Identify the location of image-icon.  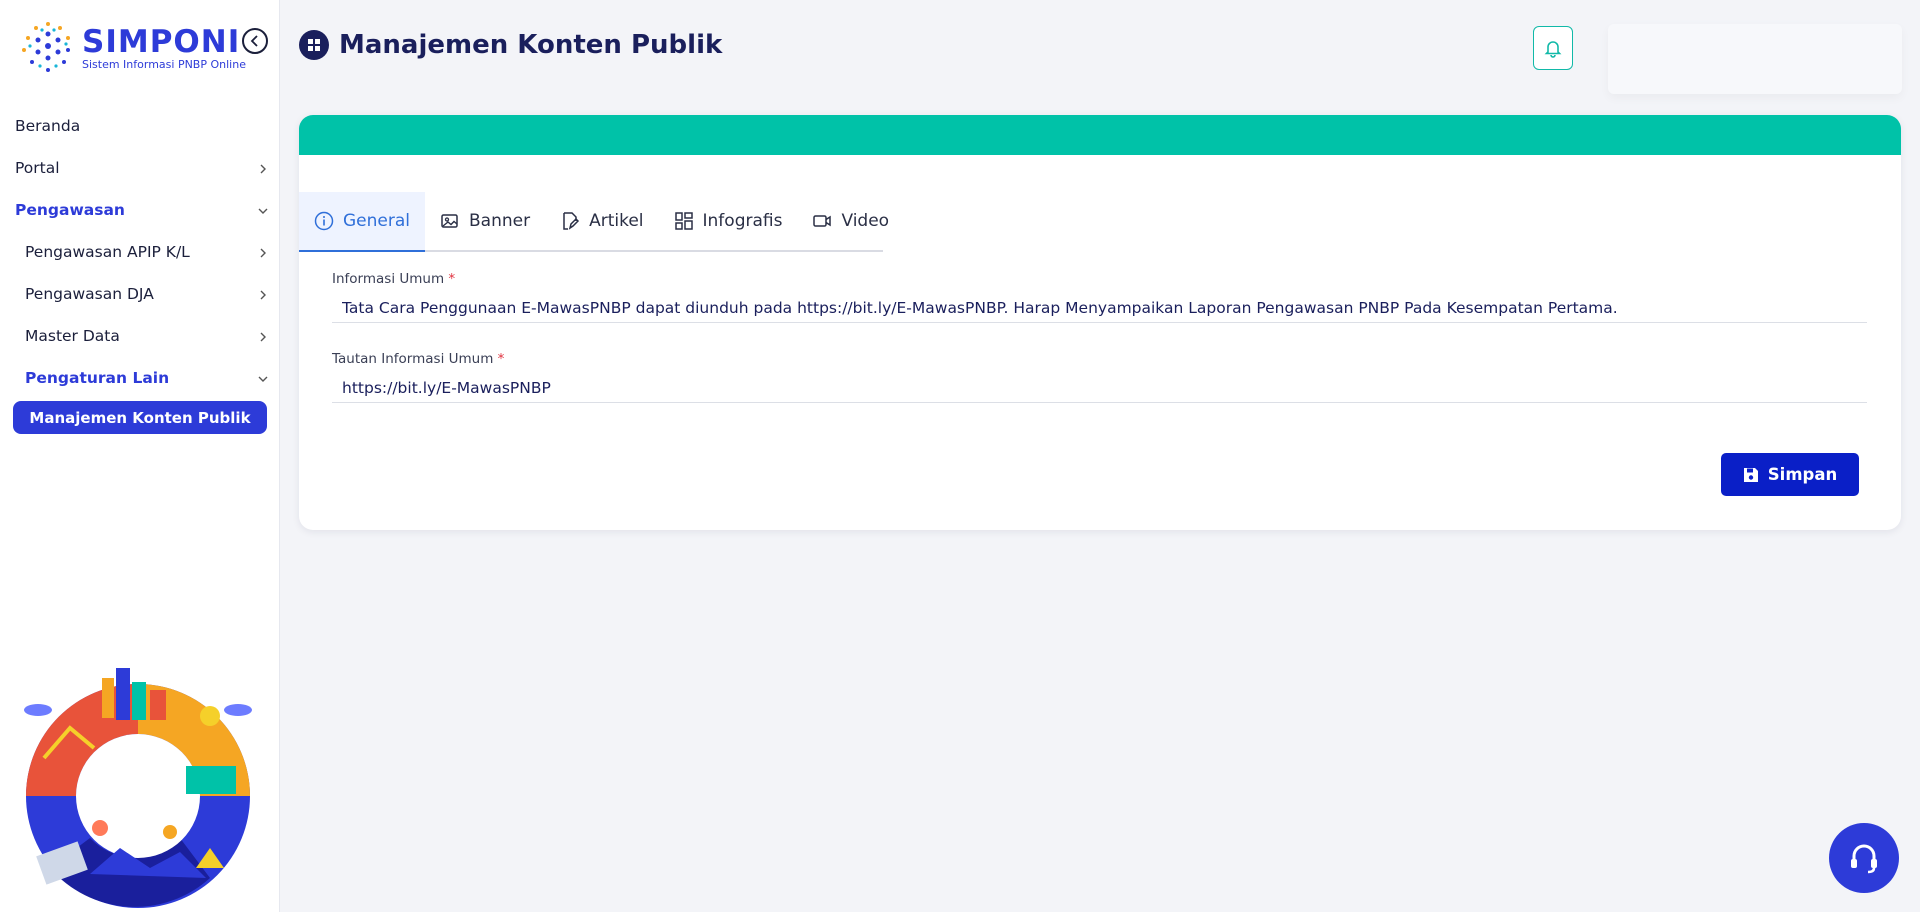
(449, 221).